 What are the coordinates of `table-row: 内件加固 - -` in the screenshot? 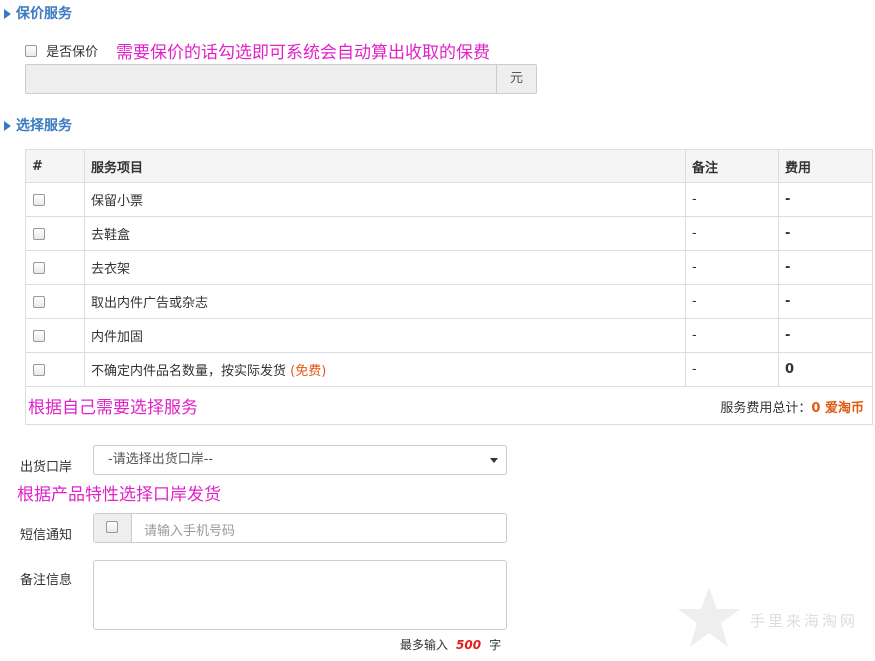 It's located at (449, 335).